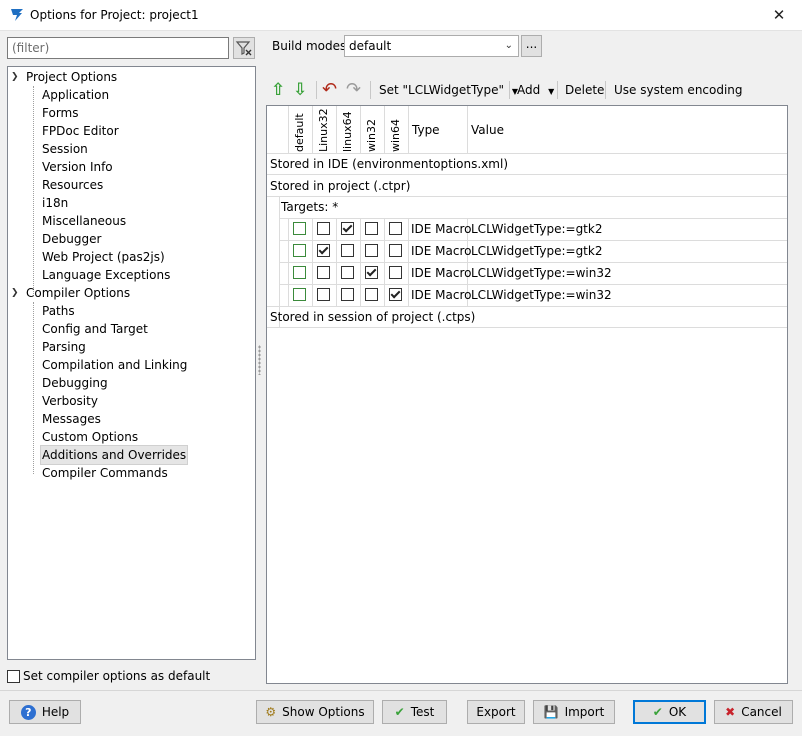 The image size is (802, 736). Describe the element at coordinates (753, 712) in the screenshot. I see `cancel-button: ✖ Cancel` at that location.